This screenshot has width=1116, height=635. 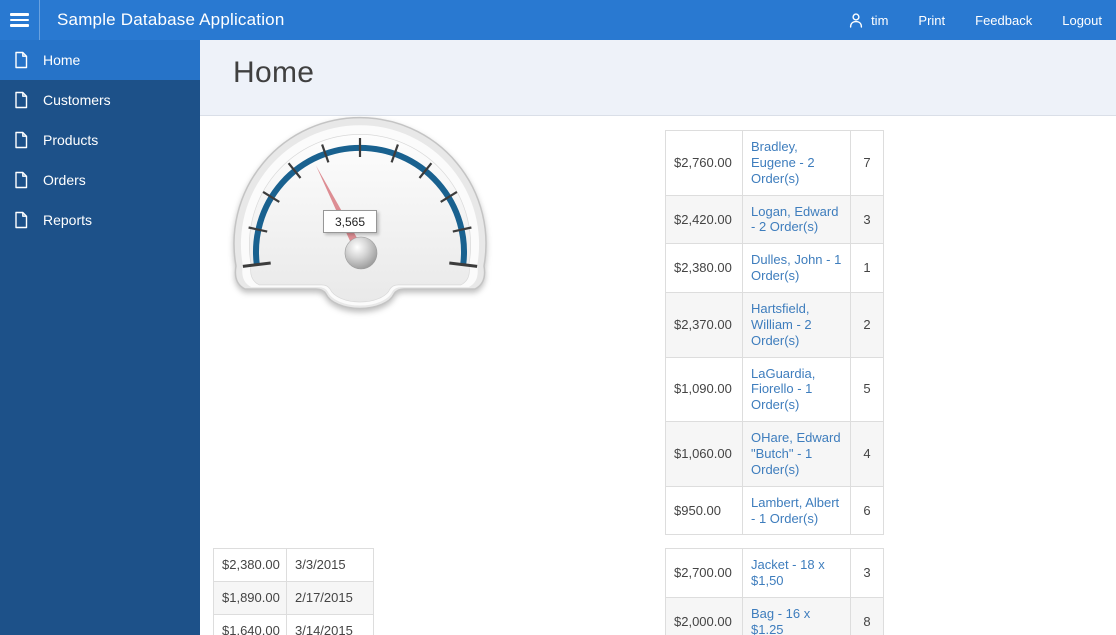 I want to click on table-row: $2,380.00 Dulles, John - 1 Order(s) 1, so click(x=774, y=268).